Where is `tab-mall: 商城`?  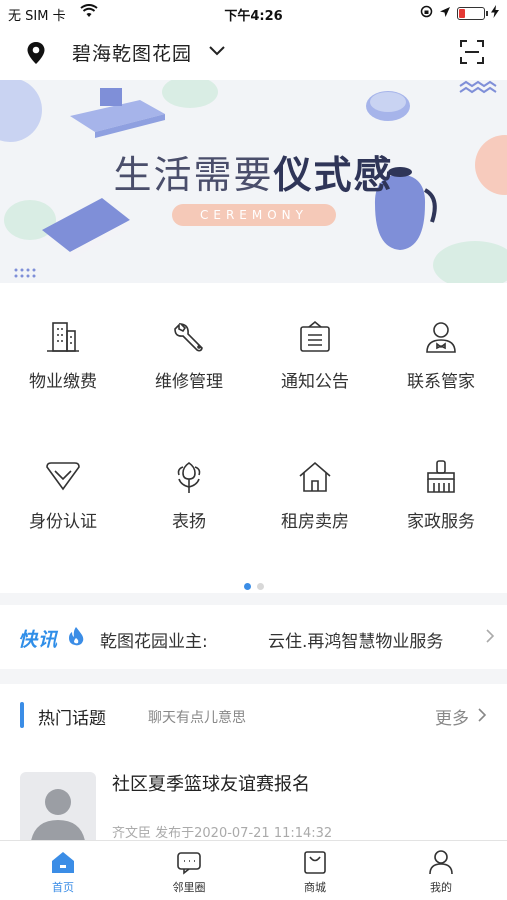 tab-mall: 商城 is located at coordinates (315, 872).